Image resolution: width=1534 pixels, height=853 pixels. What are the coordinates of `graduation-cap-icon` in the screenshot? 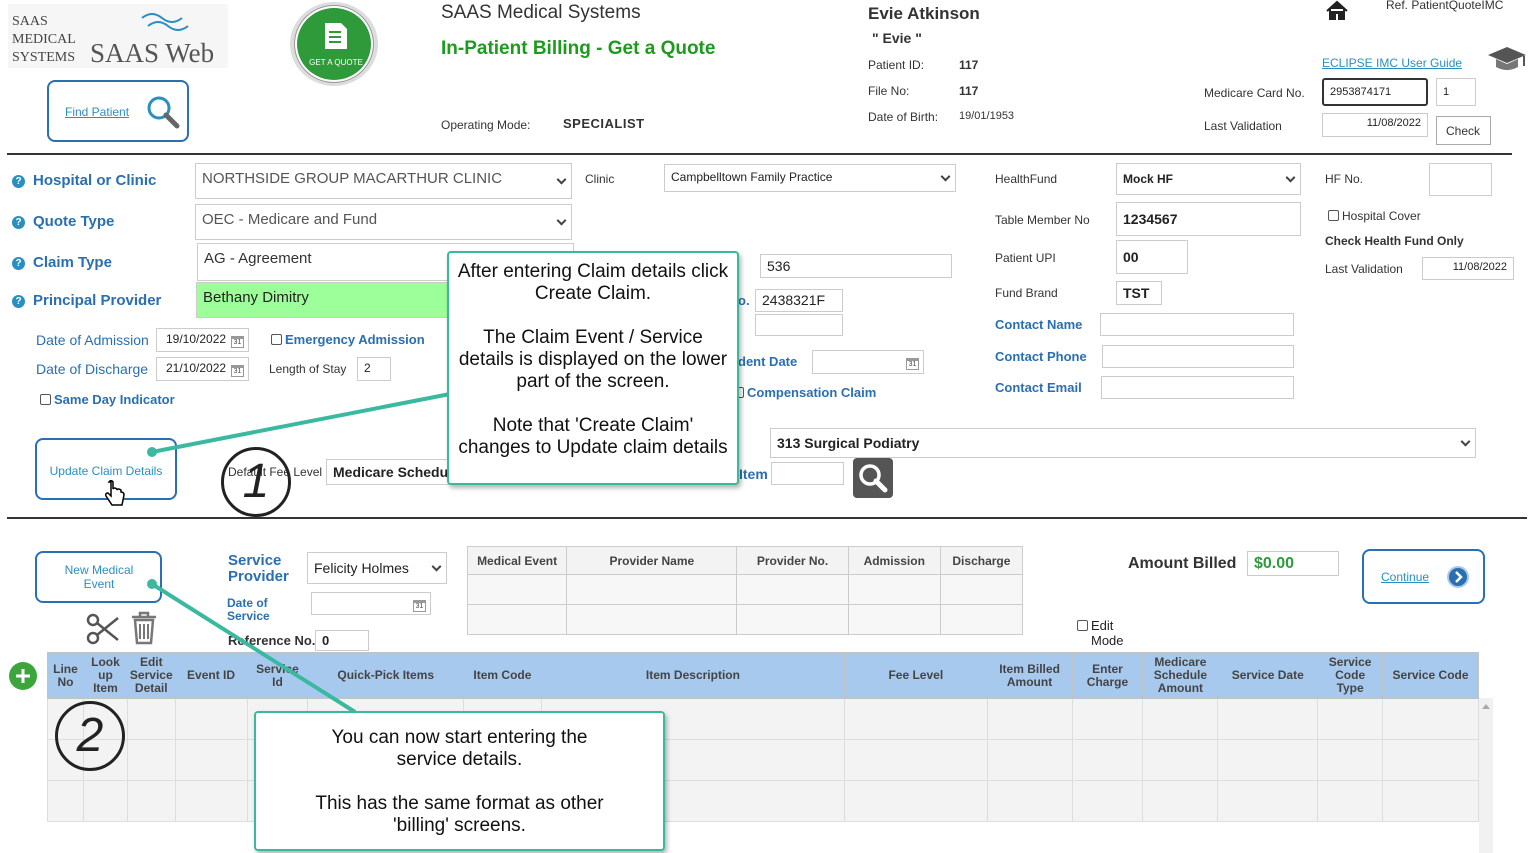 It's located at (1507, 60).